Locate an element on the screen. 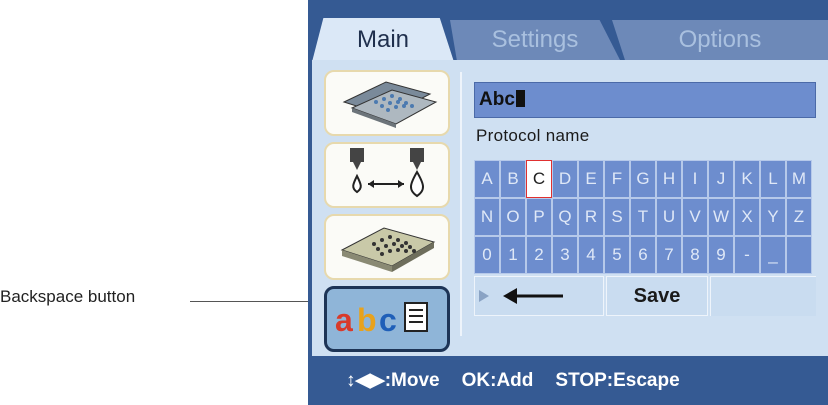 Image resolution: width=828 pixels, height=405 pixels. text-edit-icon: a b c is located at coordinates (381, 320).